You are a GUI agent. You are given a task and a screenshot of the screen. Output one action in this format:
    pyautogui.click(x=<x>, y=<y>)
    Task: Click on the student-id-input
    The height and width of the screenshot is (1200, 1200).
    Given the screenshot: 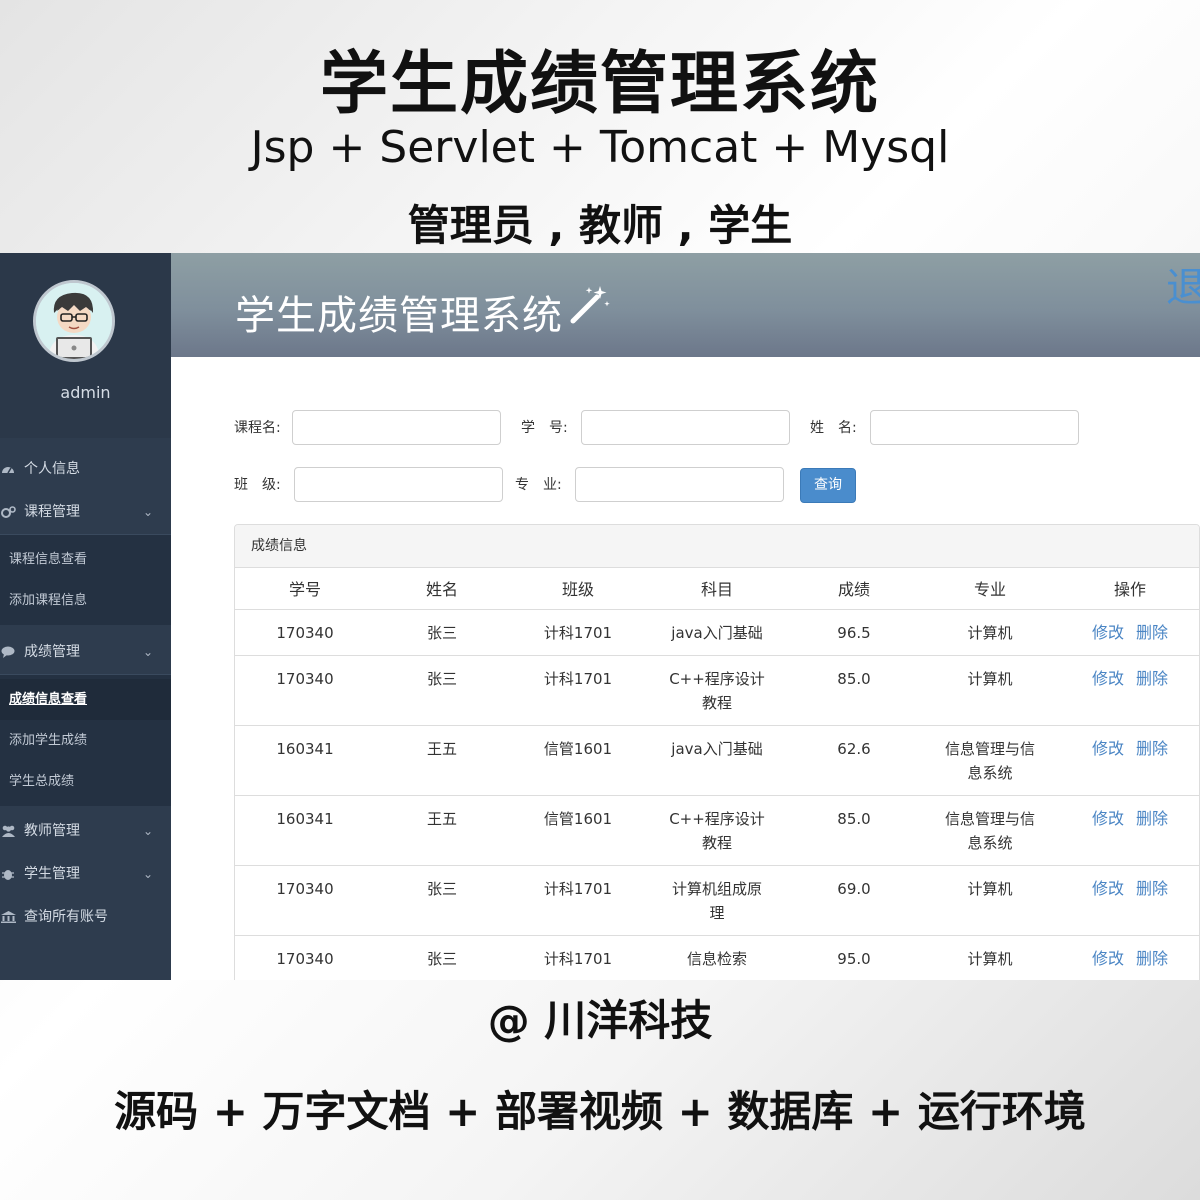 What is the action you would take?
    pyautogui.click(x=685, y=427)
    